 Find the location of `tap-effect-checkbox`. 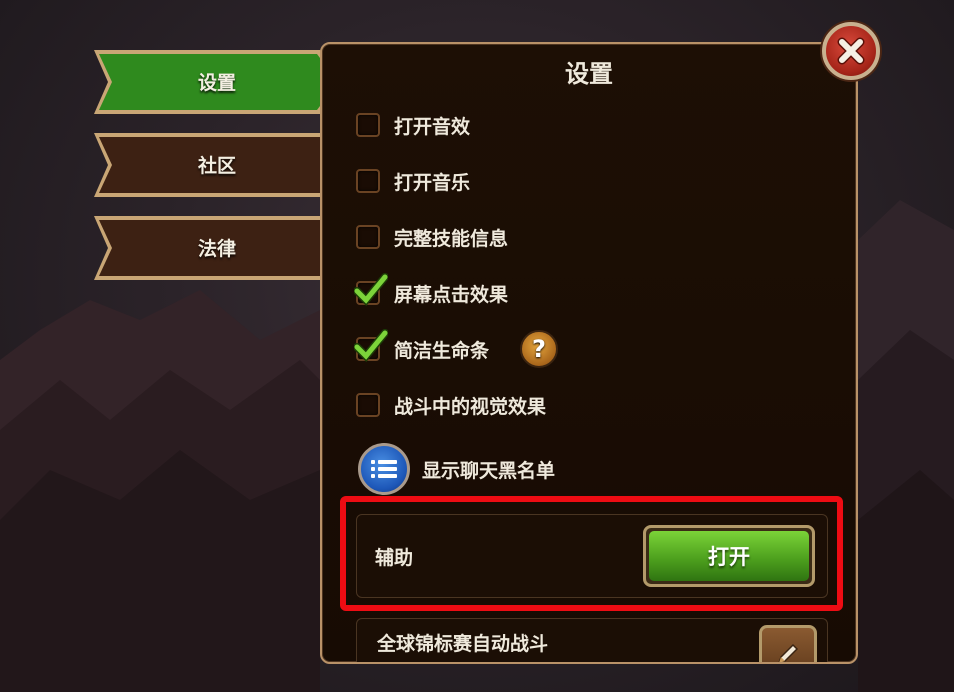

tap-effect-checkbox is located at coordinates (371, 289).